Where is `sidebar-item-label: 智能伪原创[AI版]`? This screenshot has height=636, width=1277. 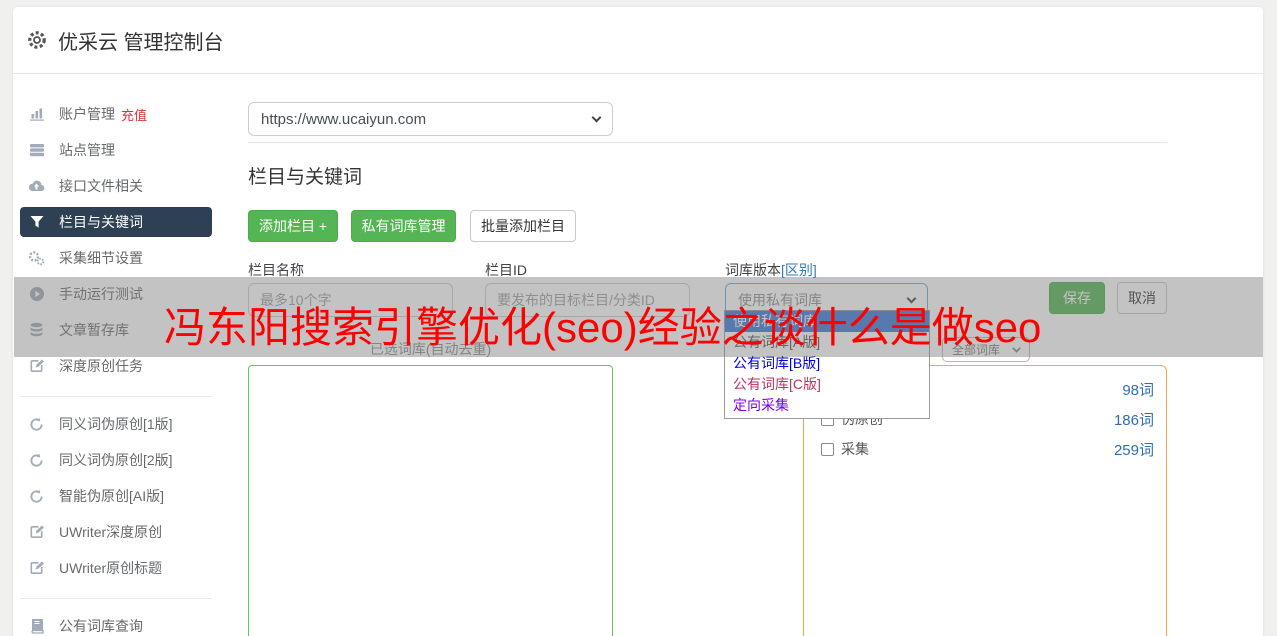 sidebar-item-label: 智能伪原创[AI版] is located at coordinates (112, 496).